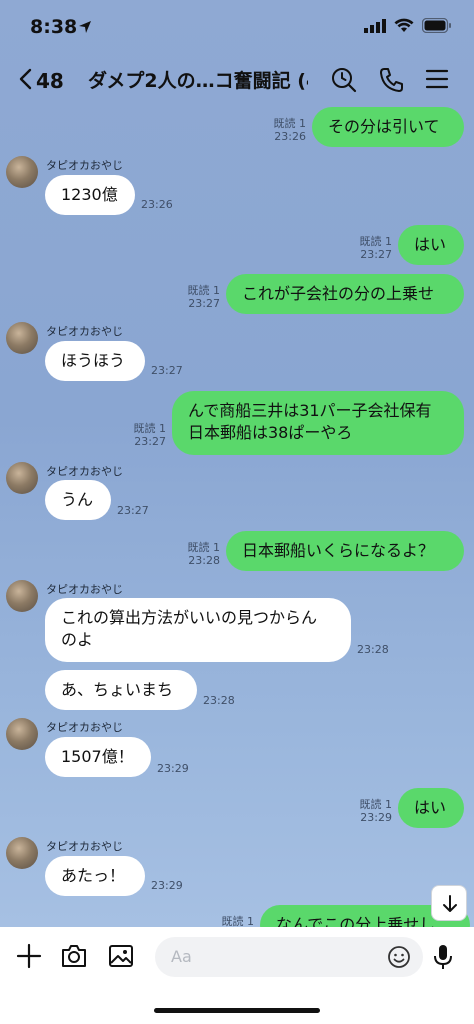 This screenshot has height=1024, width=474. I want to click on image-icon, so click(121, 958).